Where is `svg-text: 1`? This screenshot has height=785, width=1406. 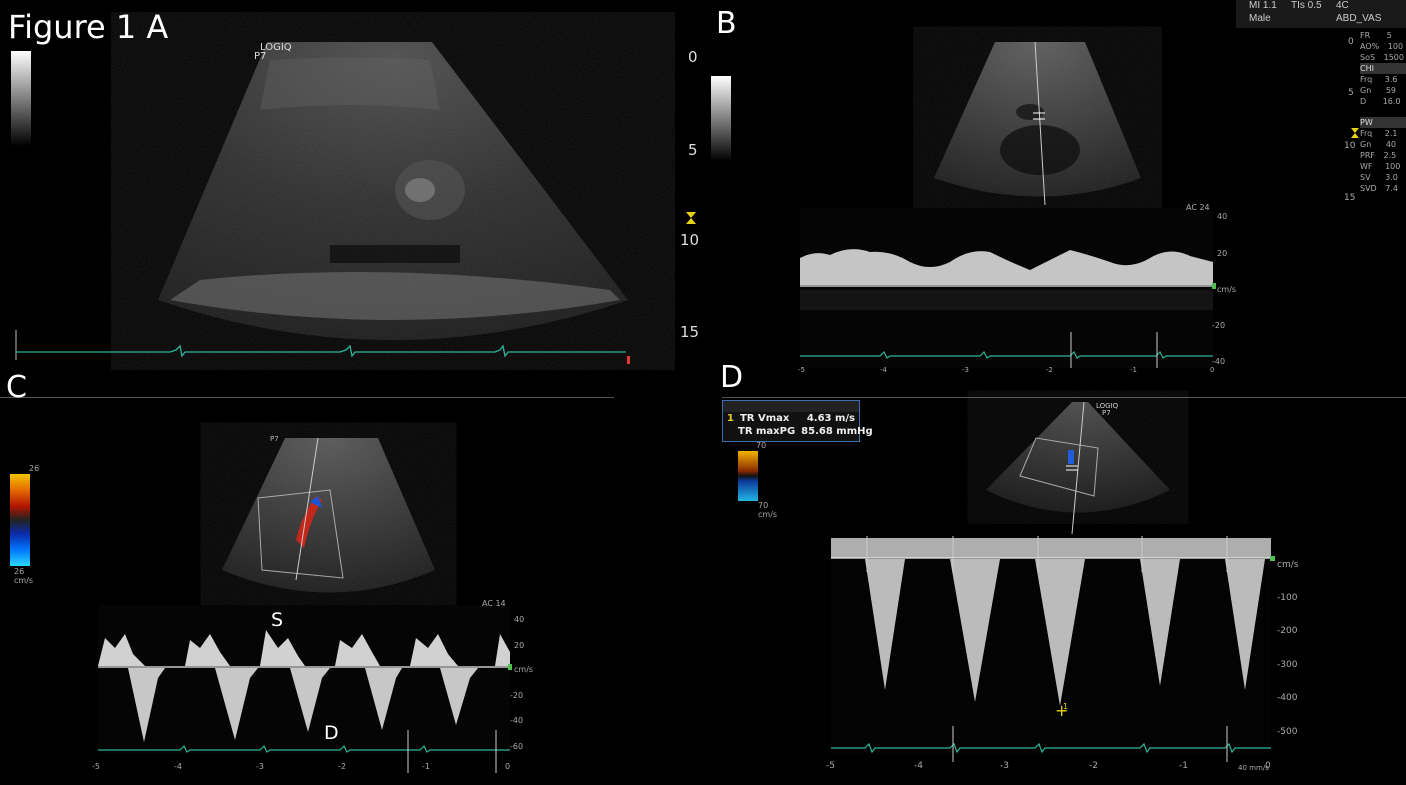 svg-text: 1 is located at coordinates (1065, 706).